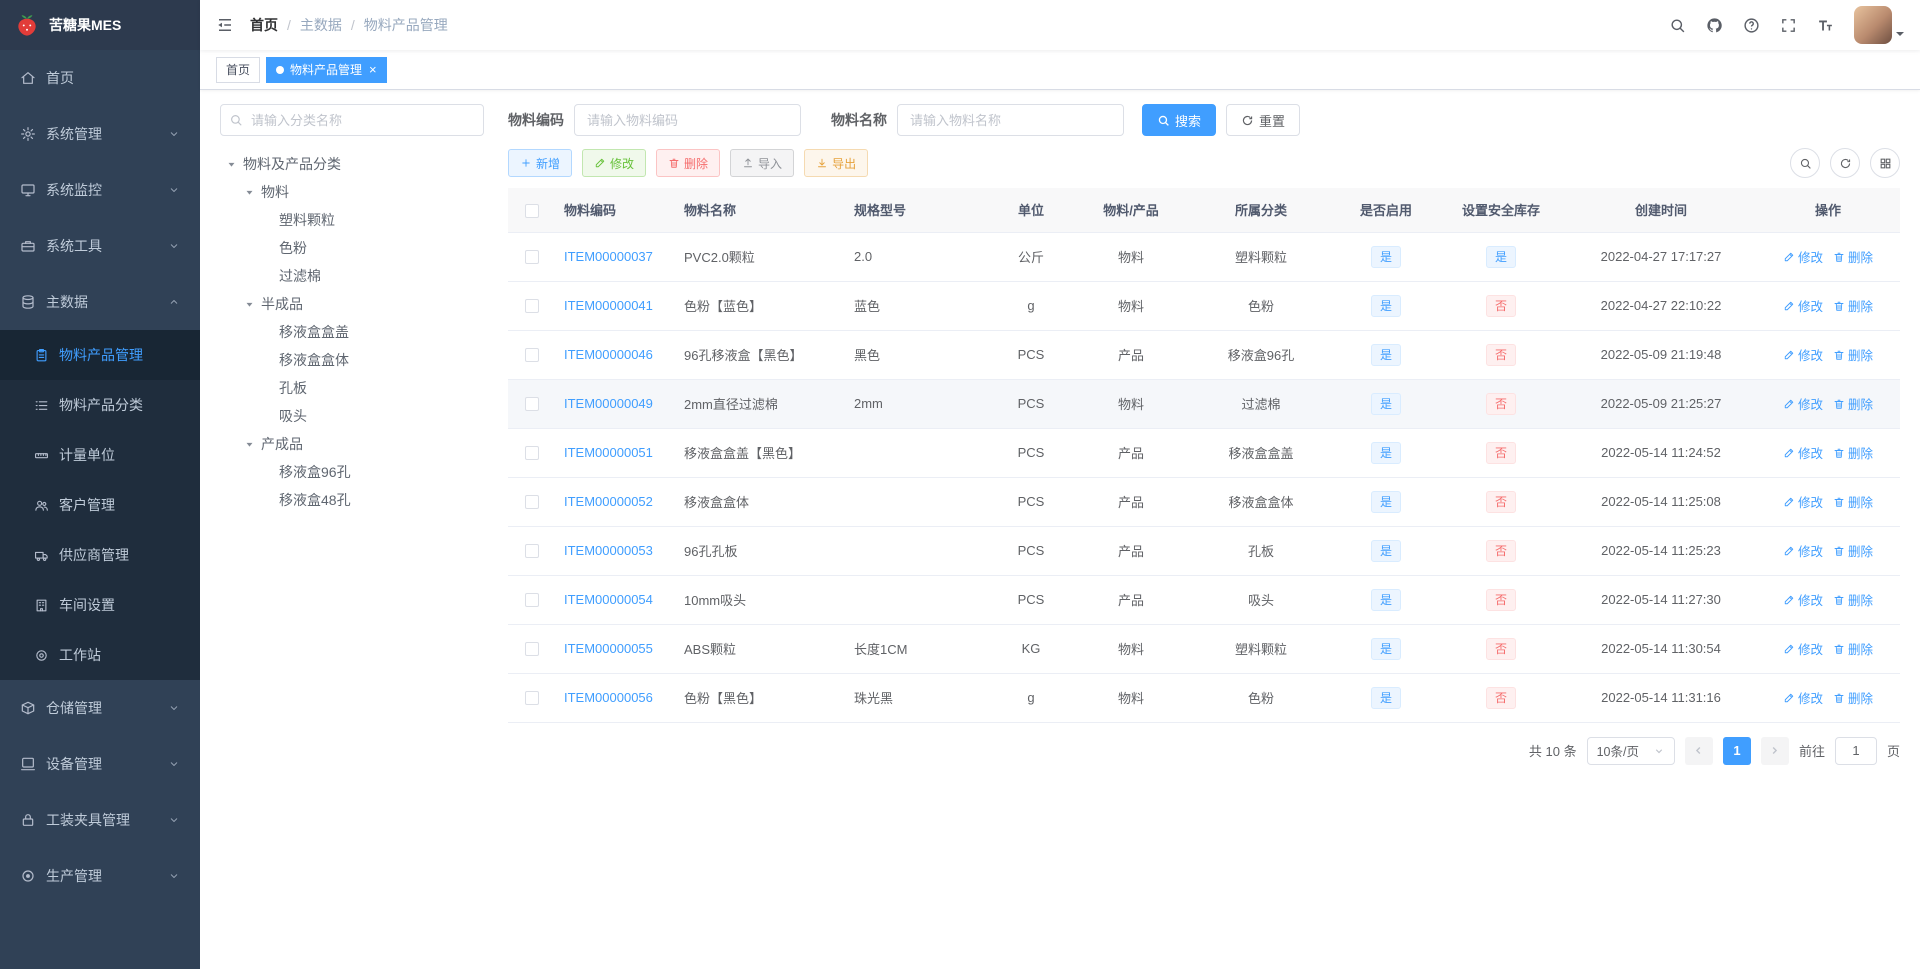 Image resolution: width=1920 pixels, height=969 pixels. Describe the element at coordinates (1630, 750) in the screenshot. I see `page-size-select: 10条/页` at that location.